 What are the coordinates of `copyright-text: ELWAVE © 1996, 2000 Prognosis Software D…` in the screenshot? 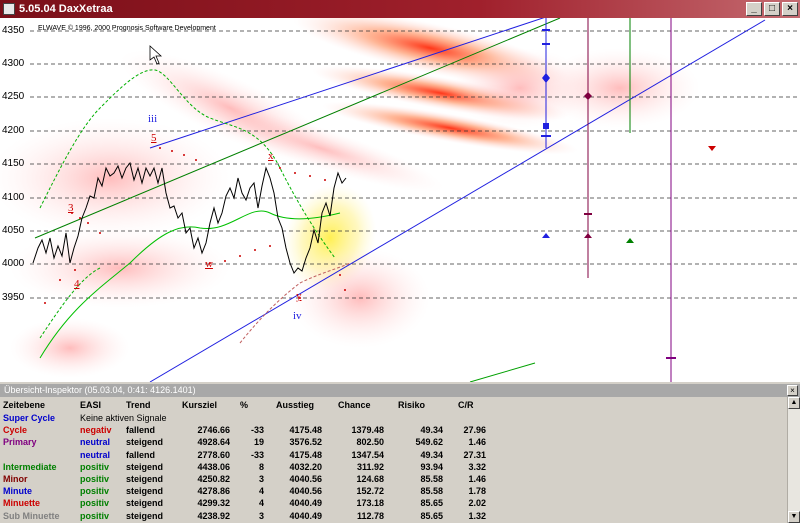 It's located at (127, 28).